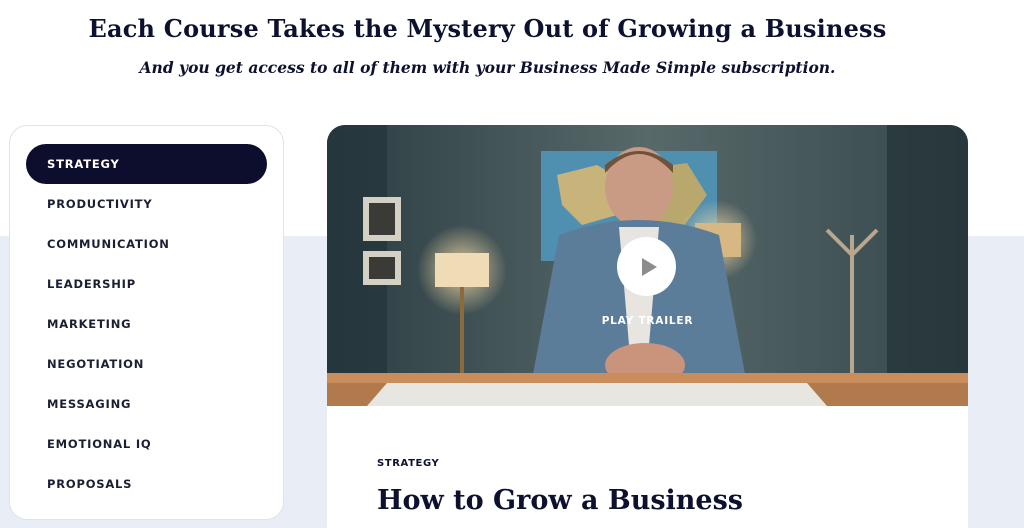  Describe the element at coordinates (647, 321) in the screenshot. I see `play-trailer-label: PLAY TRAILER` at that location.